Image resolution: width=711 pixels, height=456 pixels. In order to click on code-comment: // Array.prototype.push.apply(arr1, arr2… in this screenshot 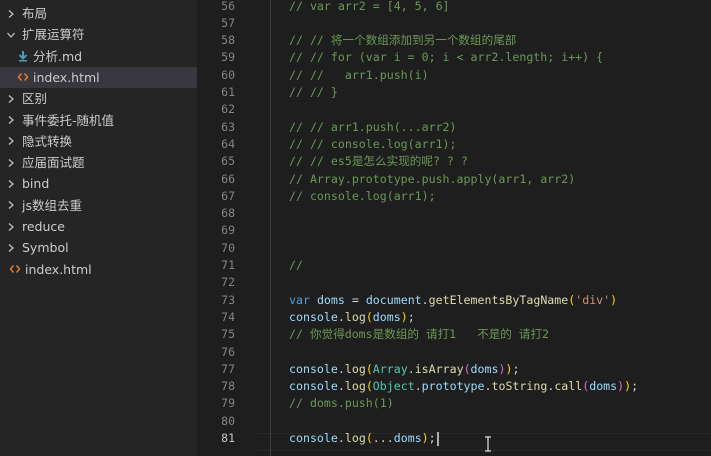, I will do `click(432, 178)`.